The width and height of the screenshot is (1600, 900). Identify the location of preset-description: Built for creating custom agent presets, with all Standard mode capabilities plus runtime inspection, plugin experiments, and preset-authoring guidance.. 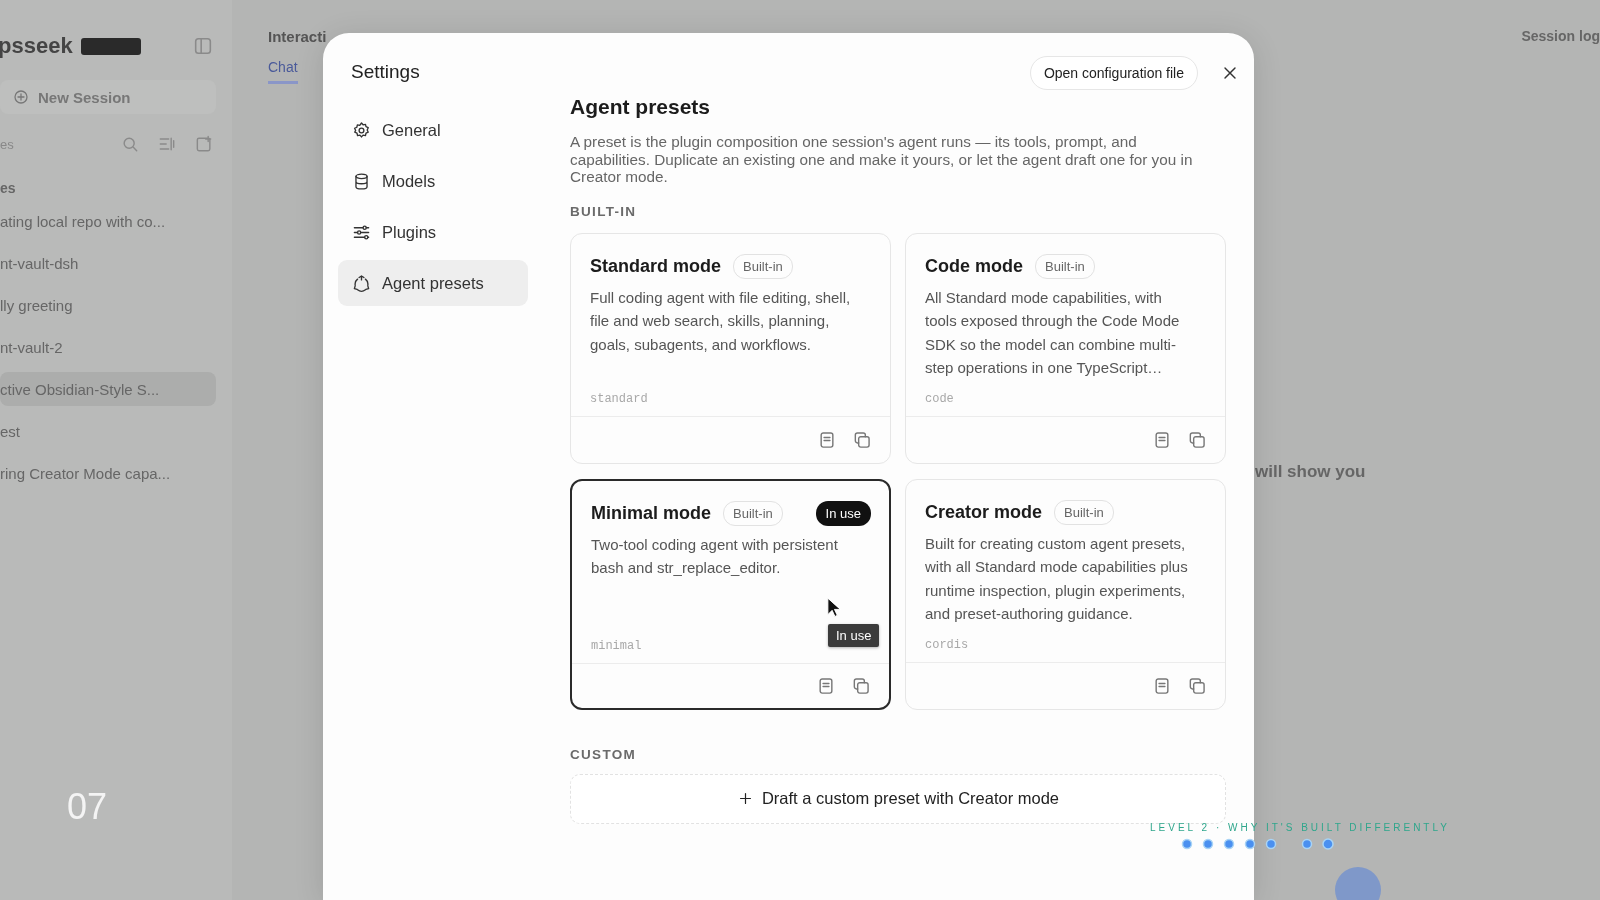
(1057, 578).